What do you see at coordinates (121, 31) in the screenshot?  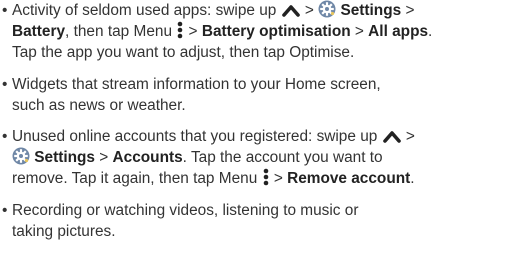 I see `text-run: , then tap Menu` at bounding box center [121, 31].